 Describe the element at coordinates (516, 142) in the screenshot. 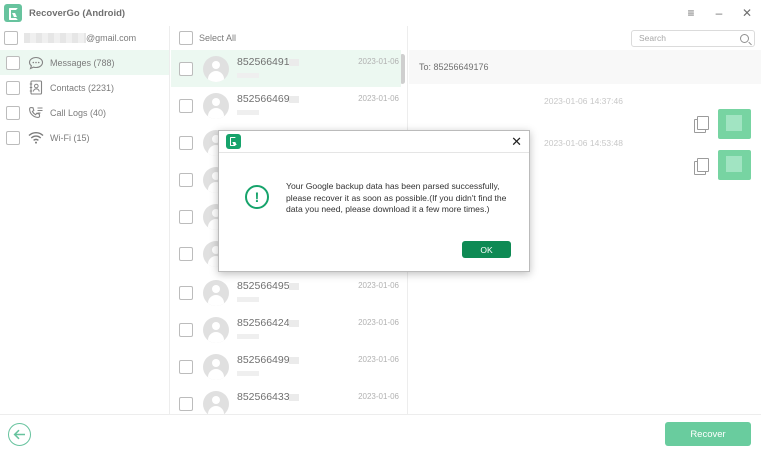

I see `dialog-close-icon: ✕` at that location.